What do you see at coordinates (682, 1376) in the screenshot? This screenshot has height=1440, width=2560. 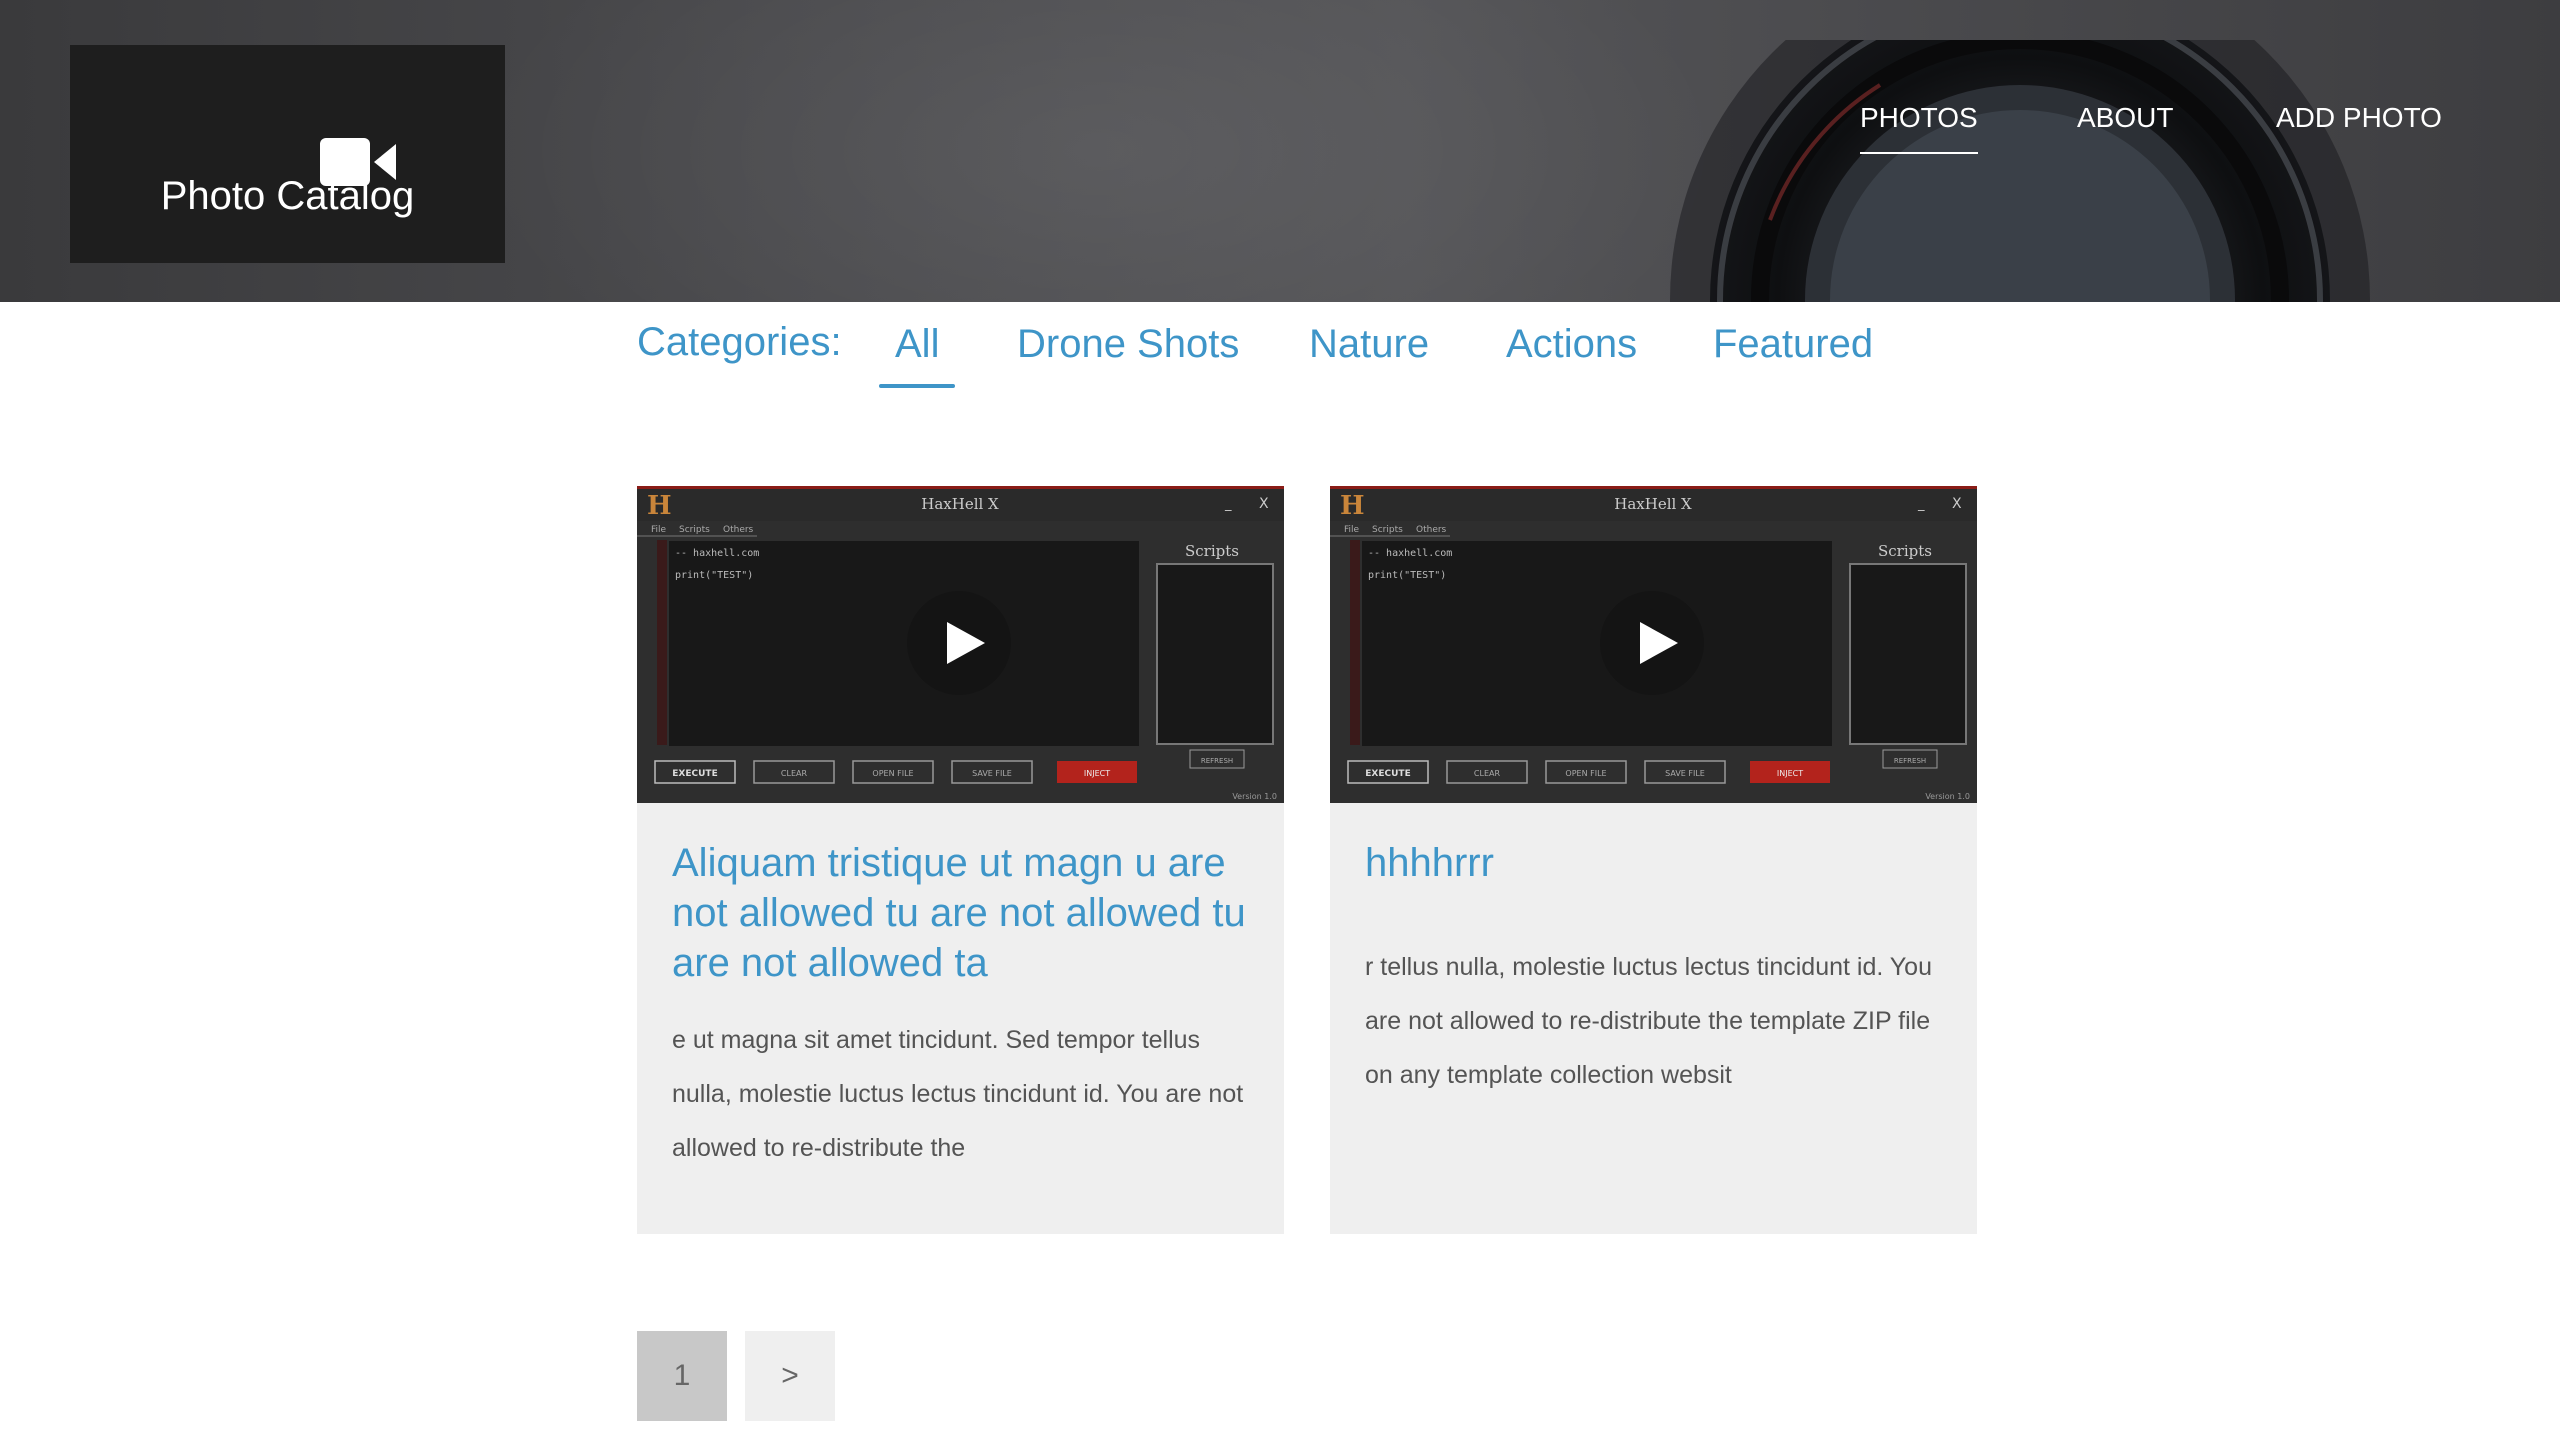 I see `pagination-page-1: 1` at bounding box center [682, 1376].